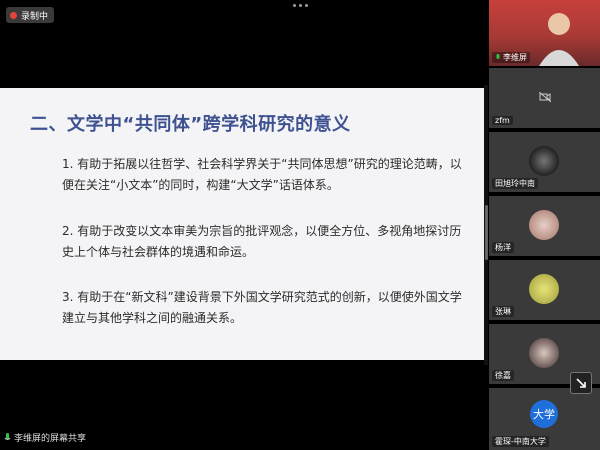  What do you see at coordinates (544, 414) in the screenshot?
I see `avatar-icon: 大学` at bounding box center [544, 414].